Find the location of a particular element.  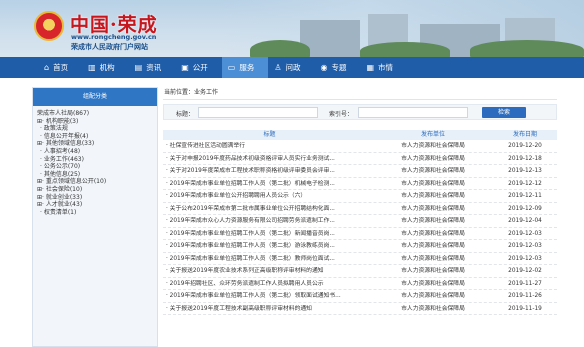

row-date: 2019-12-11 is located at coordinates (525, 196).